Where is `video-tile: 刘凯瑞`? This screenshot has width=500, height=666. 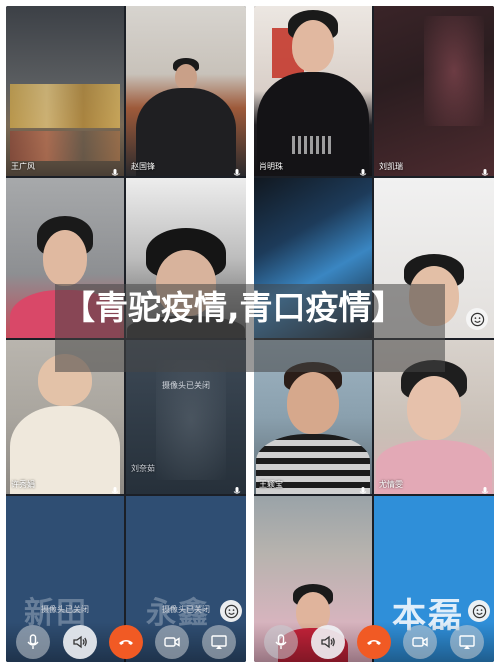 video-tile: 刘凯瑞 is located at coordinates (434, 91).